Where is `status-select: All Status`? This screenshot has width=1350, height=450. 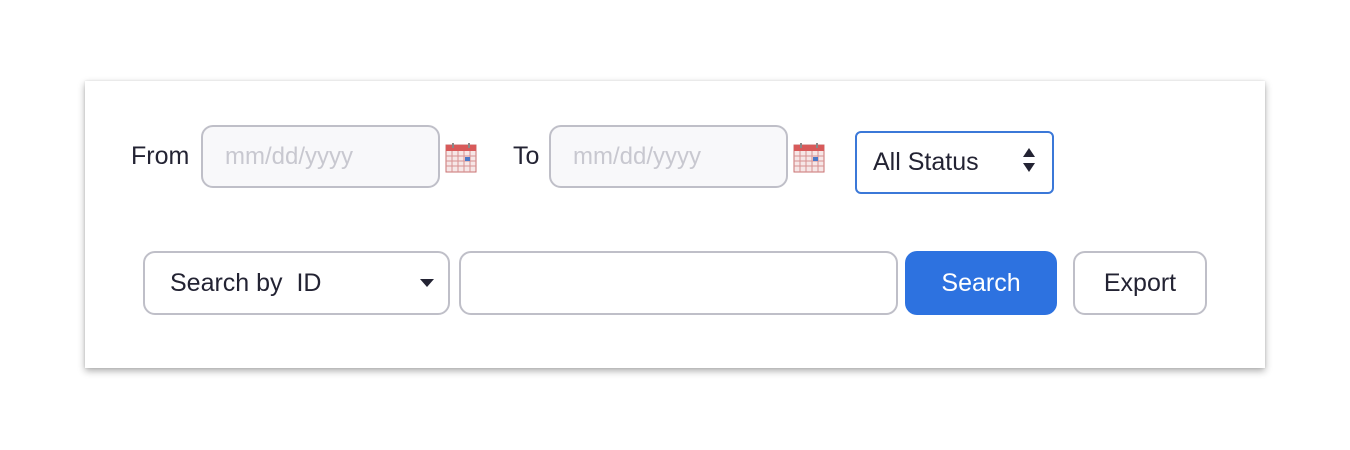
status-select: All Status is located at coordinates (954, 162).